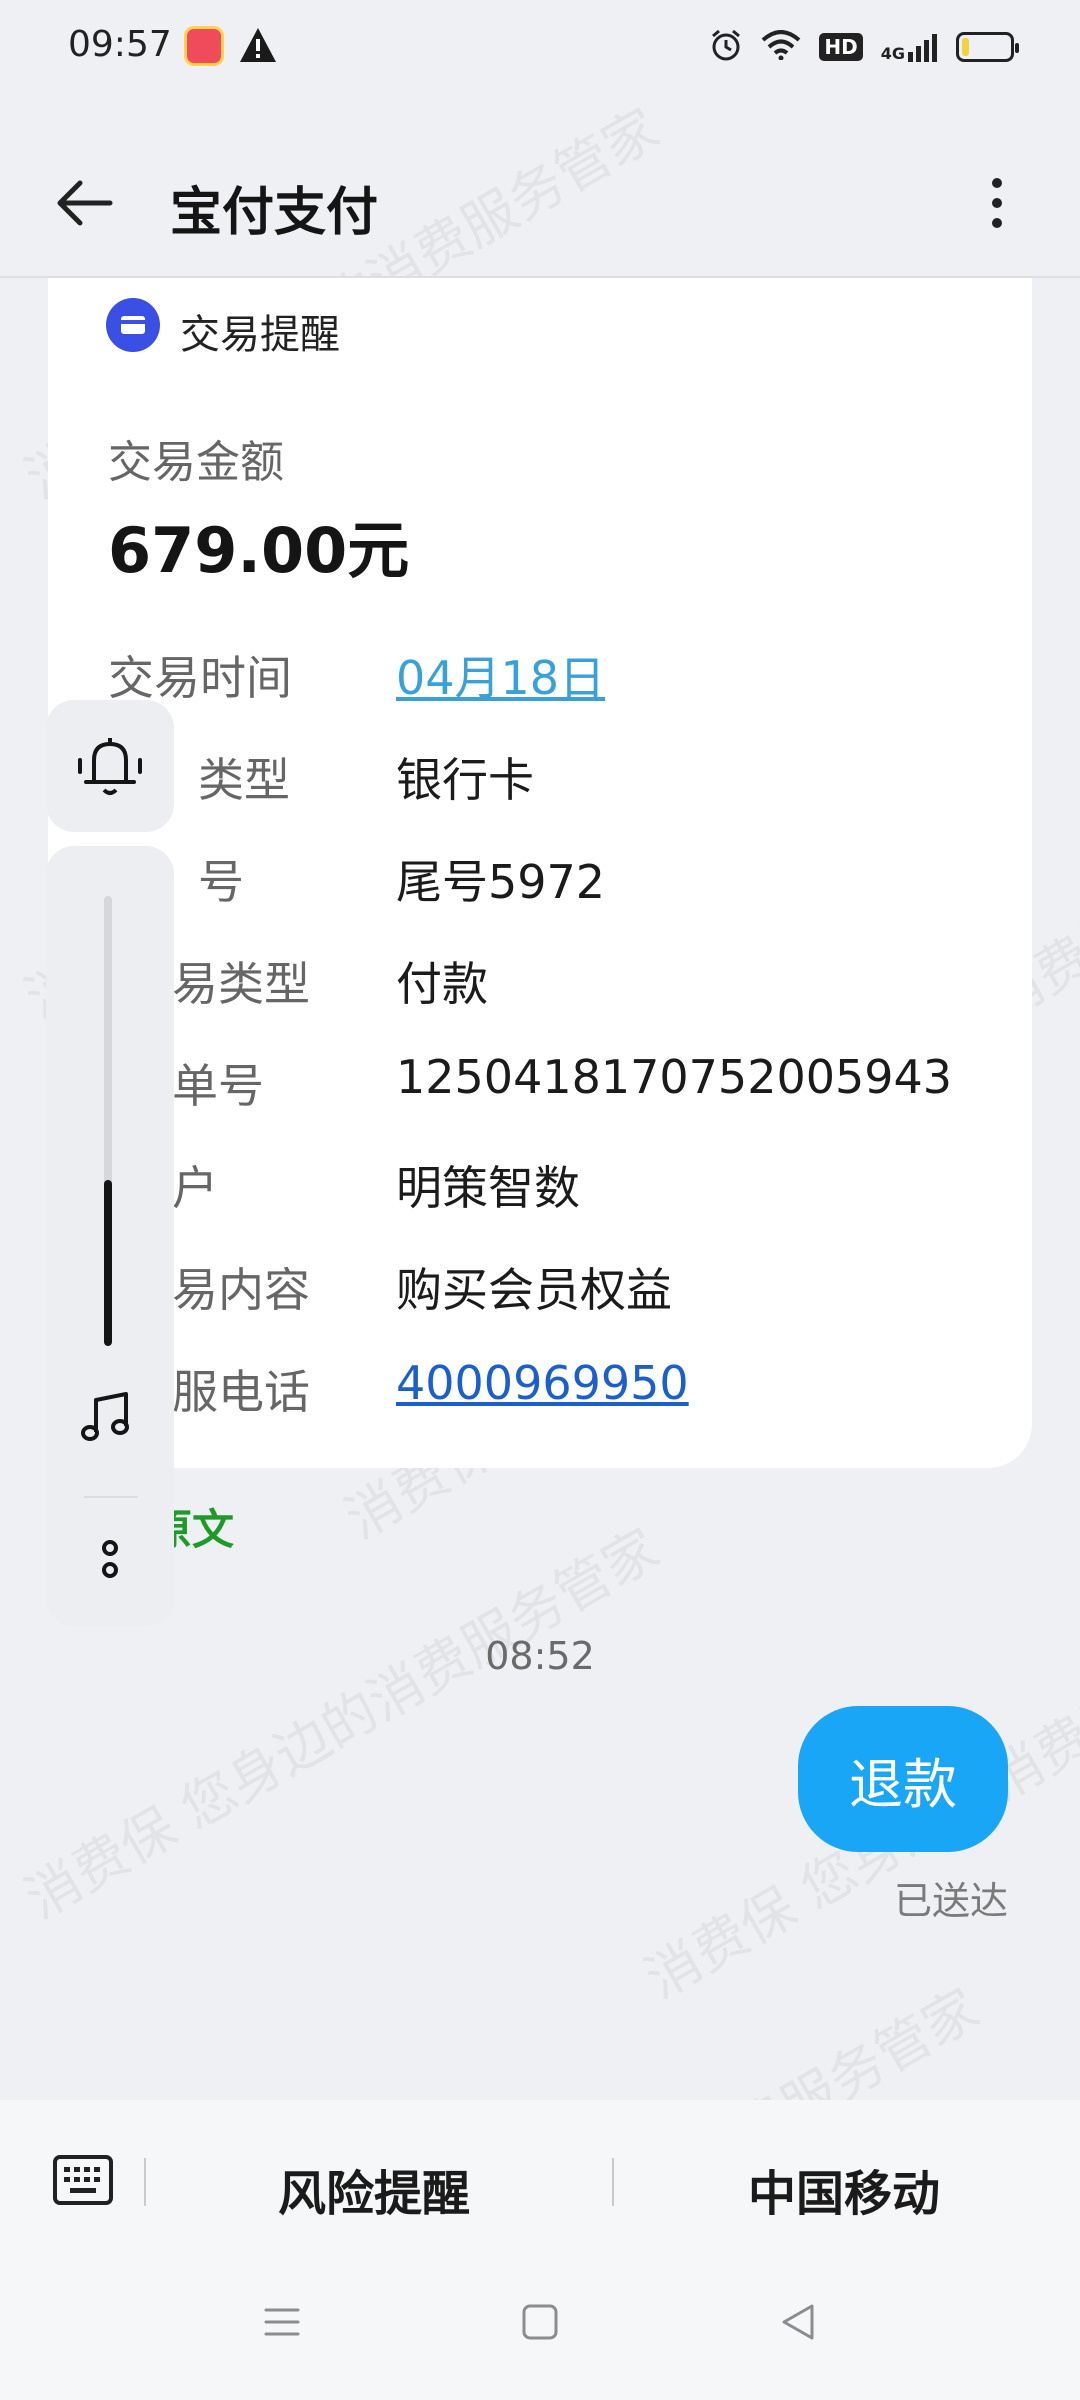  Describe the element at coordinates (903, 1784) in the screenshot. I see `message-text: 退款` at that location.